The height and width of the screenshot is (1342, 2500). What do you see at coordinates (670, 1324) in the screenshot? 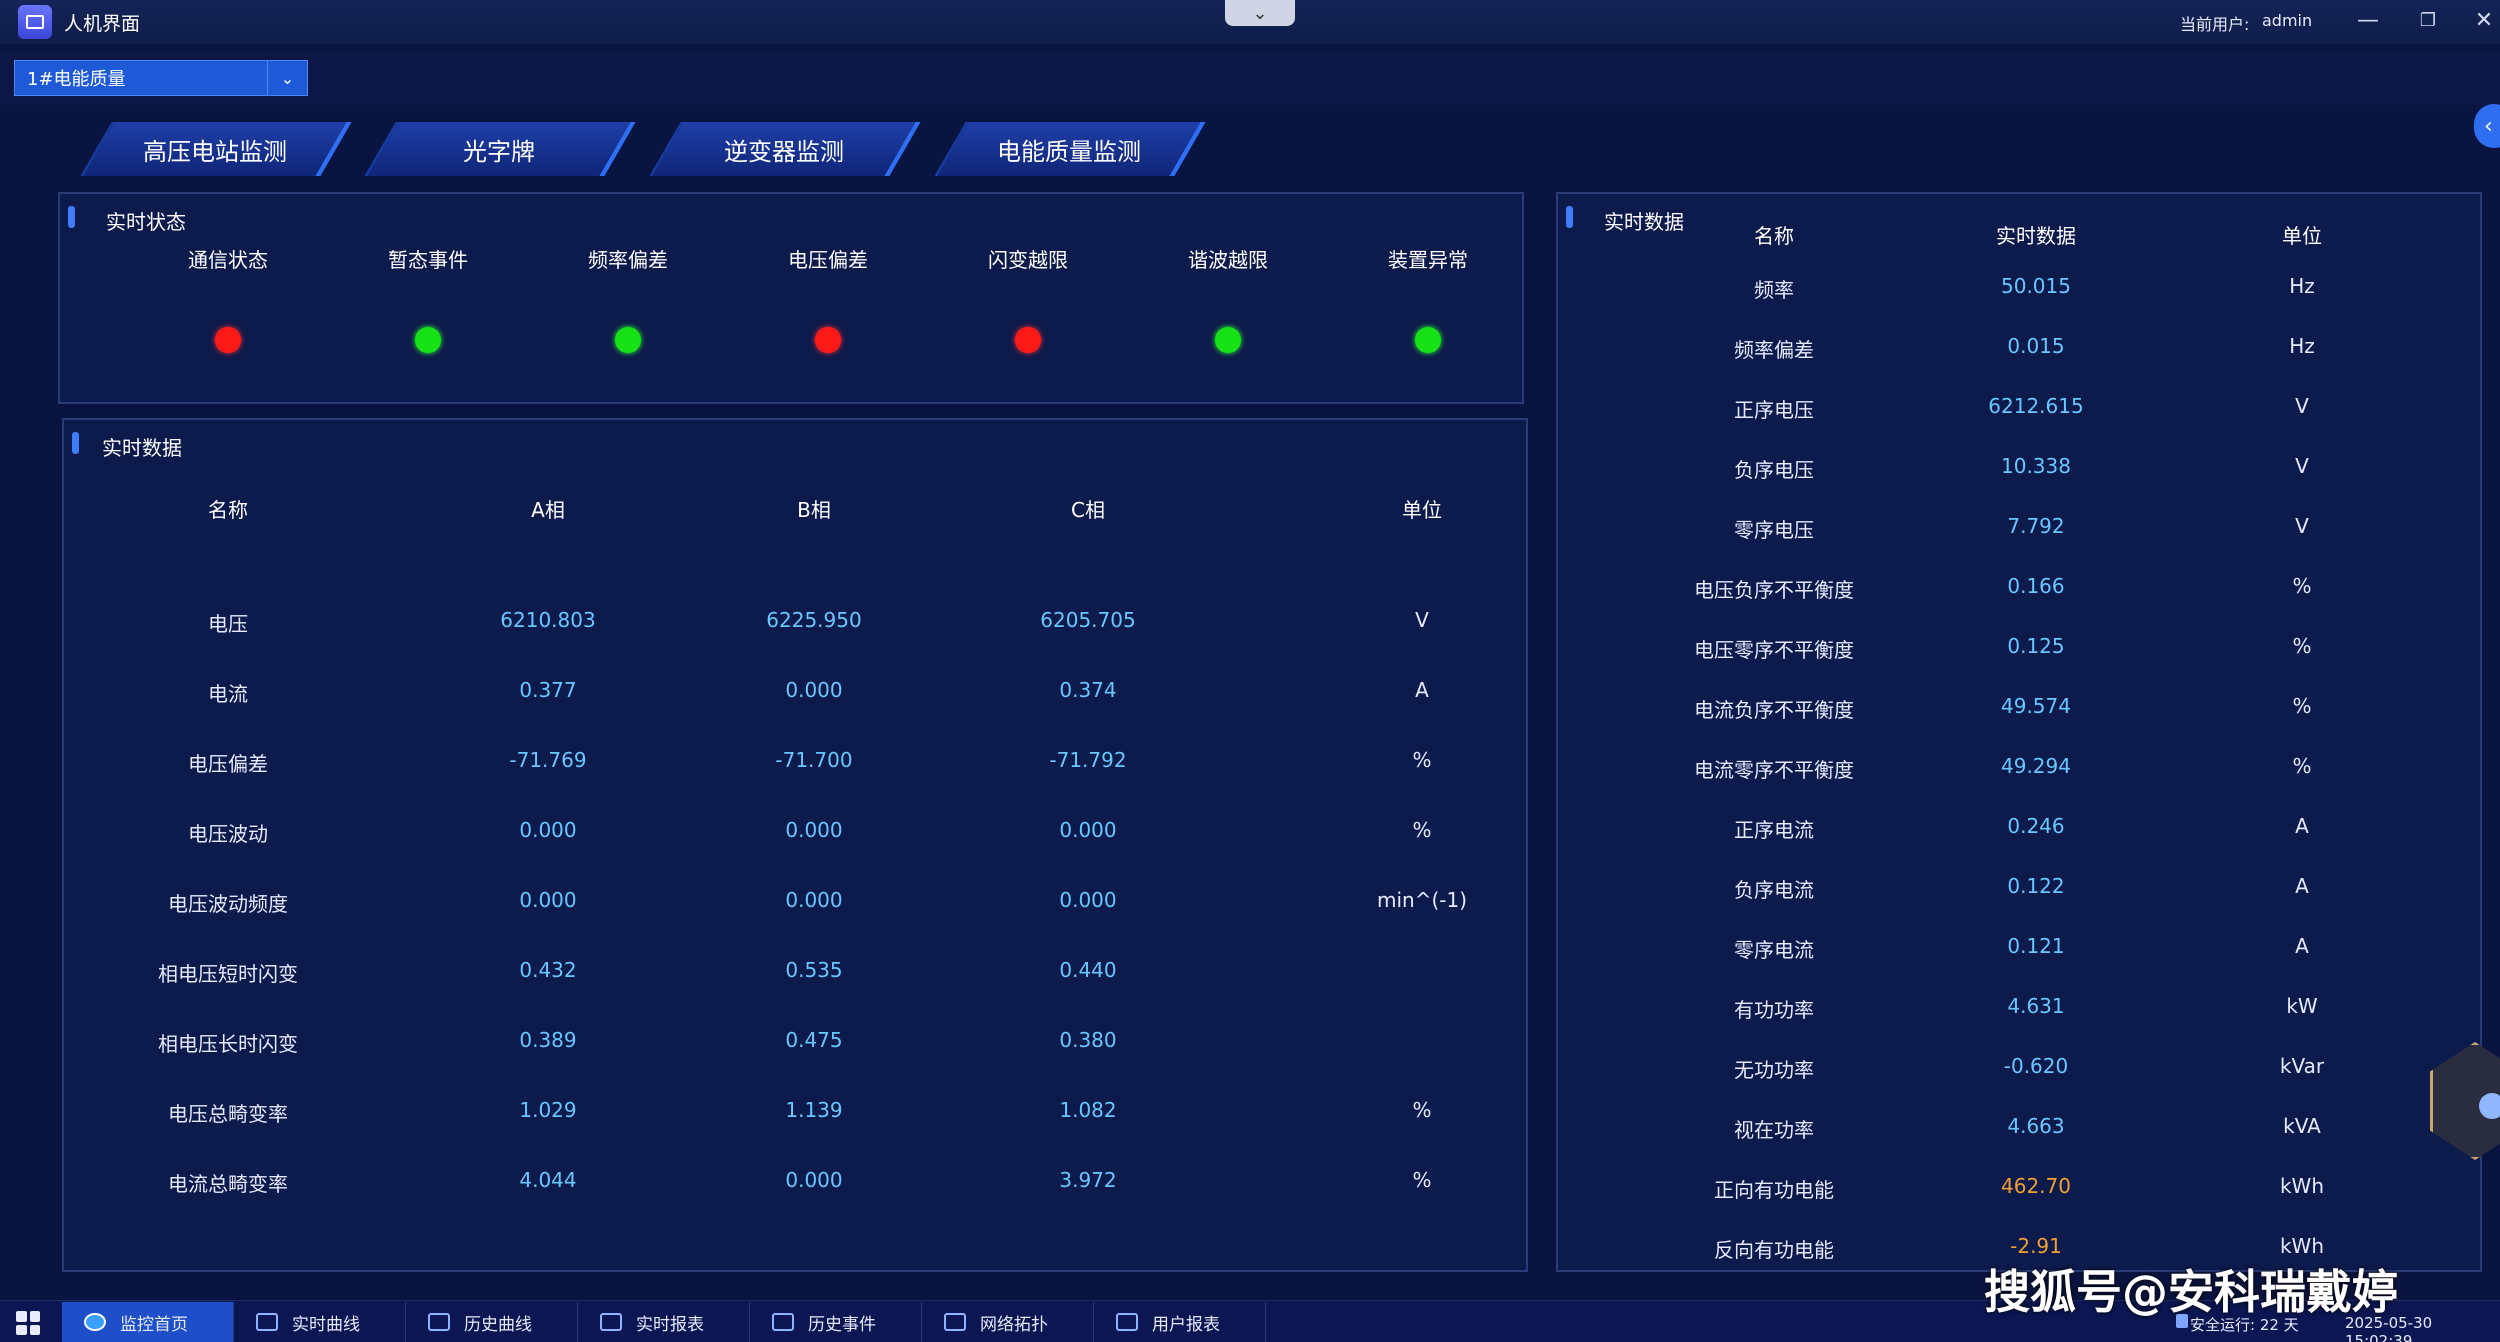
I see `taskbar-item-label: 实时报表` at bounding box center [670, 1324].